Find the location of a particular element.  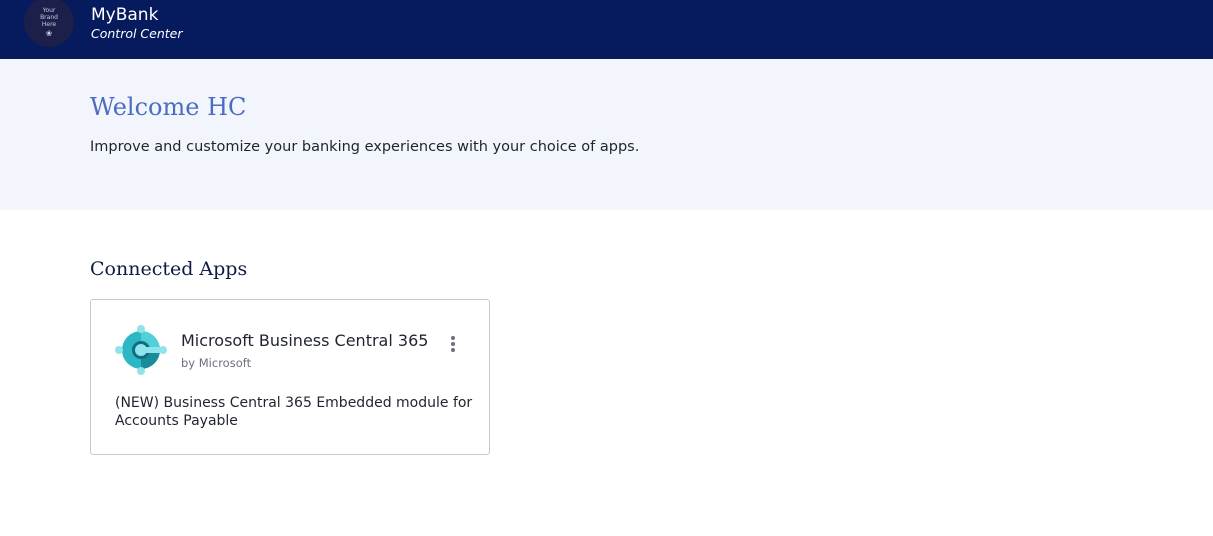

app-subtitle: Control Center is located at coordinates (137, 33).